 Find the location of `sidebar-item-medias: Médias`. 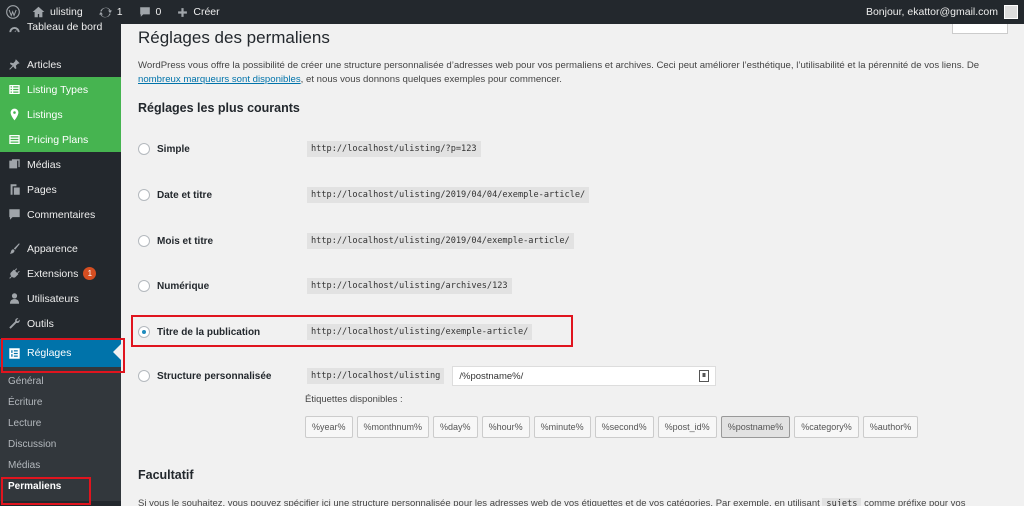

sidebar-item-medias: Médias is located at coordinates (60, 164).